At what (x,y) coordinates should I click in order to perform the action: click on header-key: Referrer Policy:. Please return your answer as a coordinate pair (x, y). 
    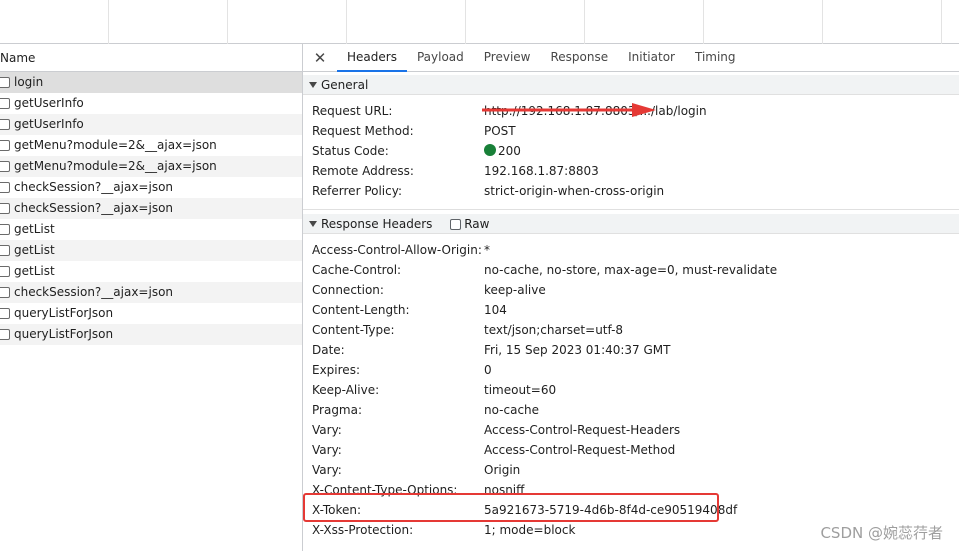
    Looking at the image, I should click on (357, 191).